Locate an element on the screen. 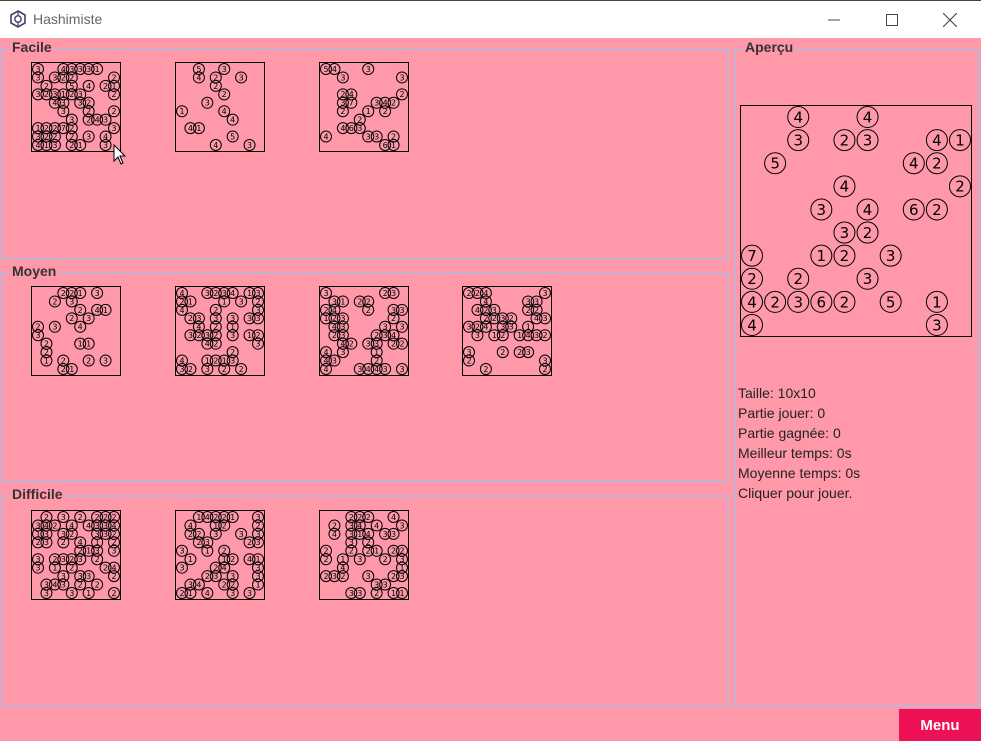 The width and height of the screenshot is (981, 741). level-thumbnail-facile-2: 4541454312233432 is located at coordinates (220, 107).